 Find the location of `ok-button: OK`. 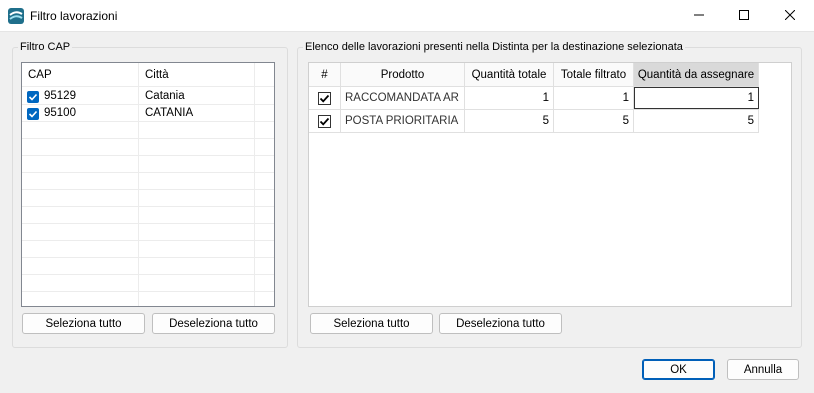

ok-button: OK is located at coordinates (678, 369).